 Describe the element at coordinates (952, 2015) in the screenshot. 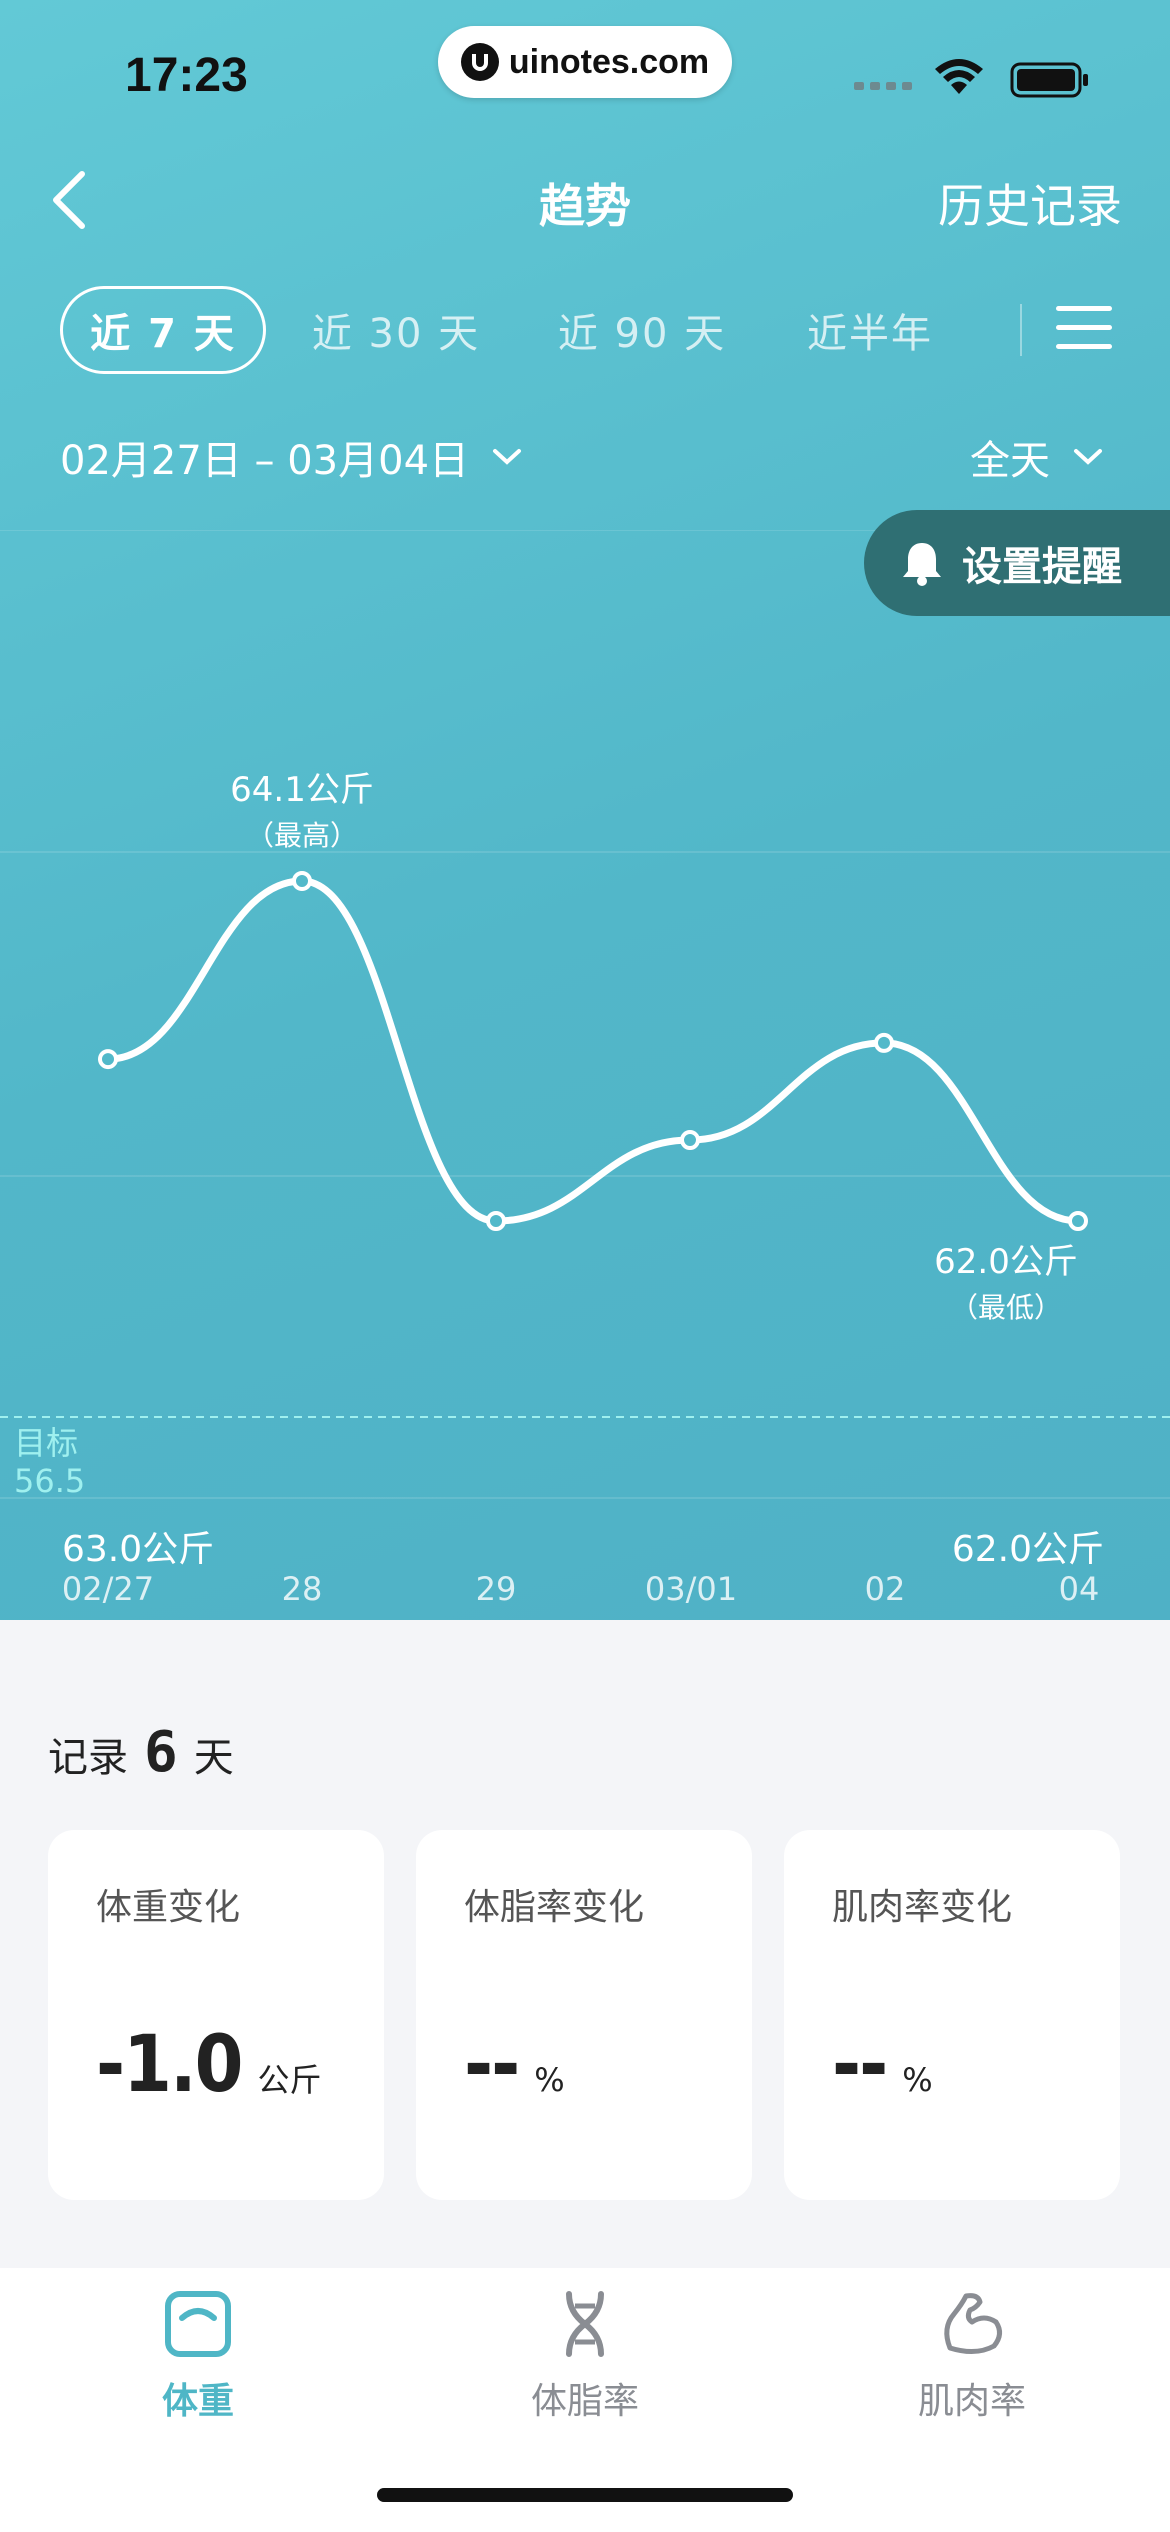

I see `muscle-change-card: 肌肉率变化 -- %` at that location.